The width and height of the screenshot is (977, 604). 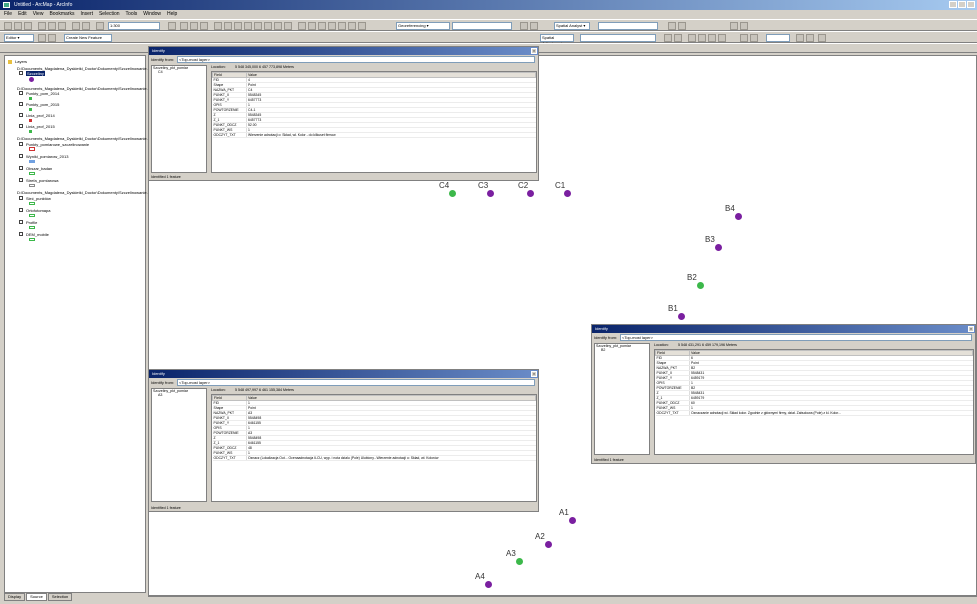 I want to click on measure-icon, so click(x=352, y=26).